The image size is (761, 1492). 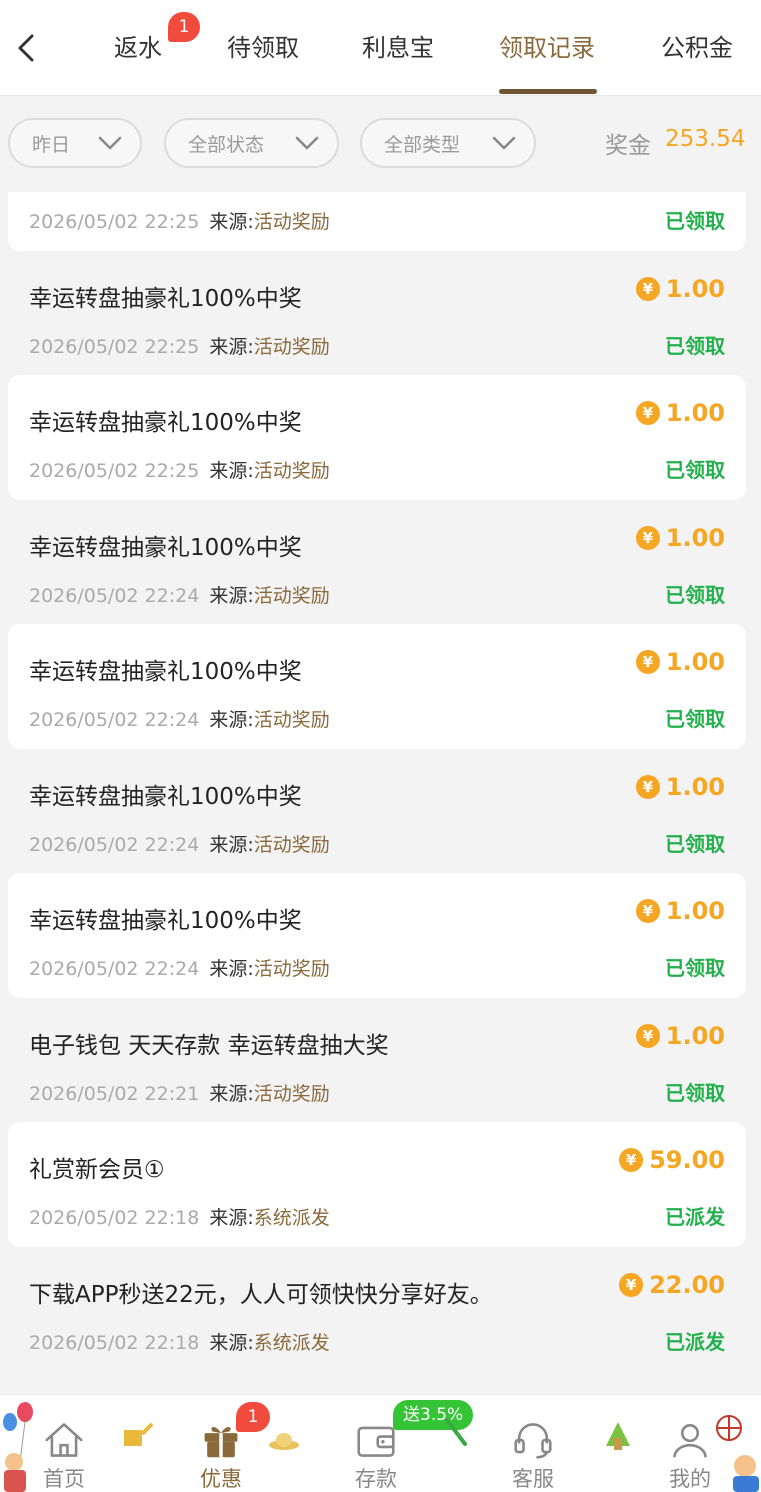 I want to click on record-amount-value: 59.00, so click(x=687, y=1160).